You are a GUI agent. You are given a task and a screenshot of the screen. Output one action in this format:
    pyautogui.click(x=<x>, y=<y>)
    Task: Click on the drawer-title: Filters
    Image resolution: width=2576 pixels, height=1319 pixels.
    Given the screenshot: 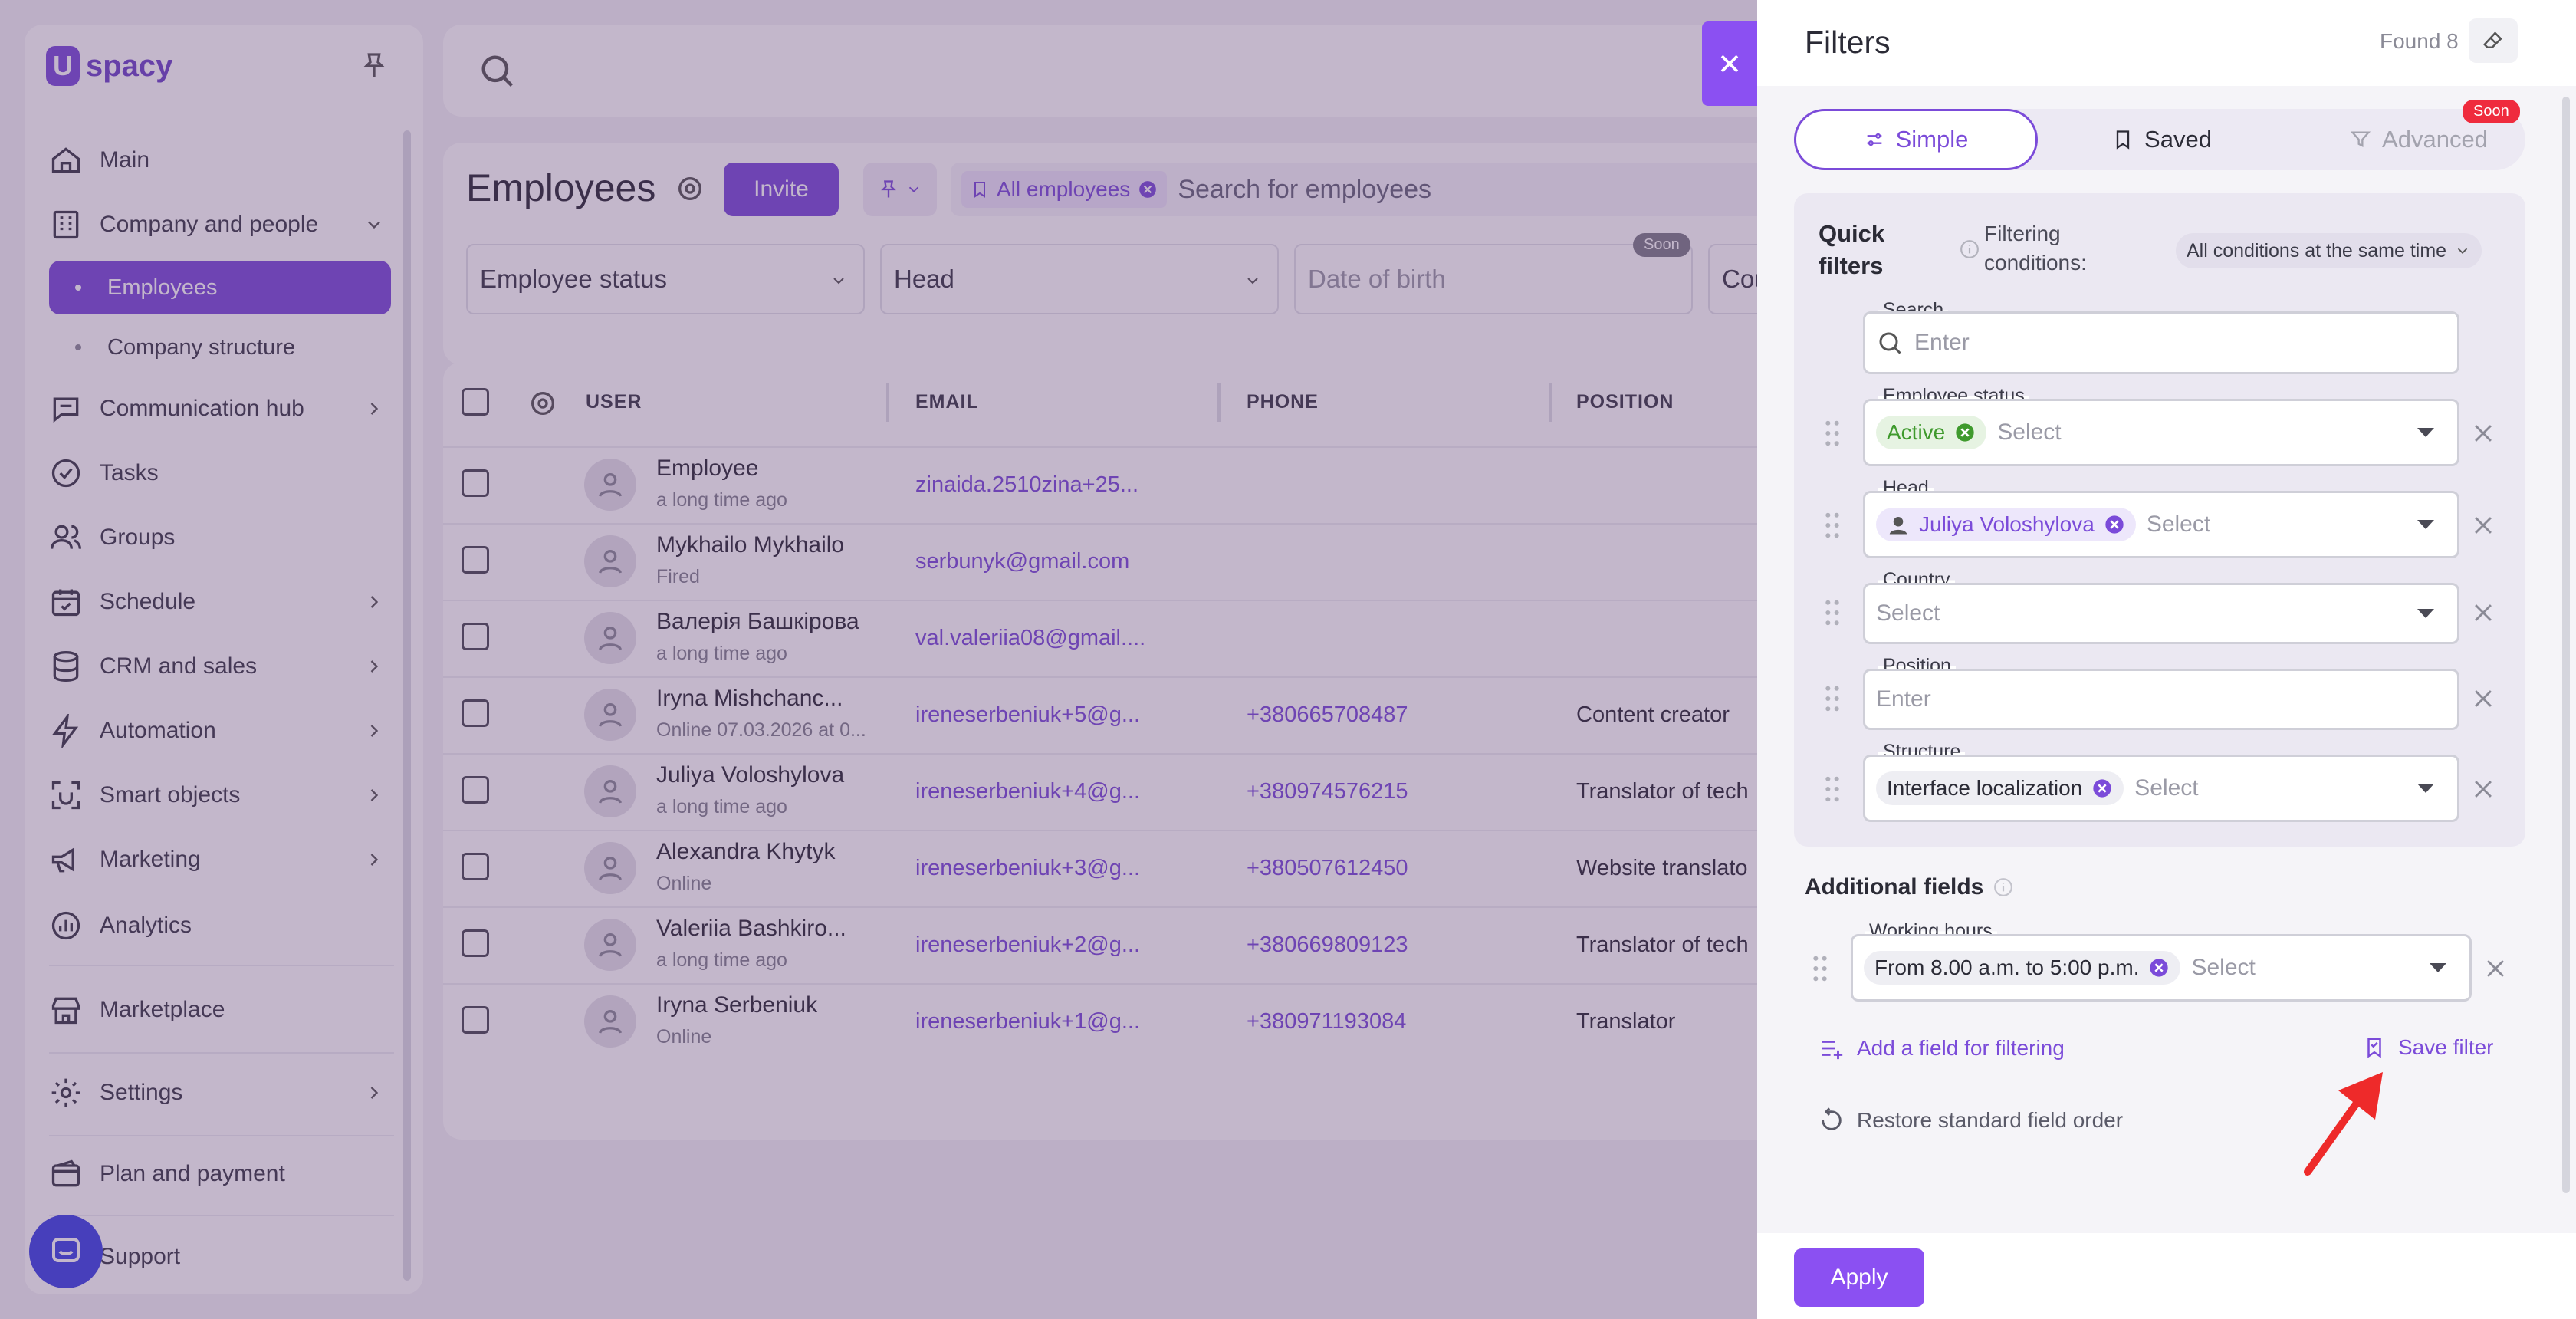 What is the action you would take?
    pyautogui.click(x=1848, y=42)
    